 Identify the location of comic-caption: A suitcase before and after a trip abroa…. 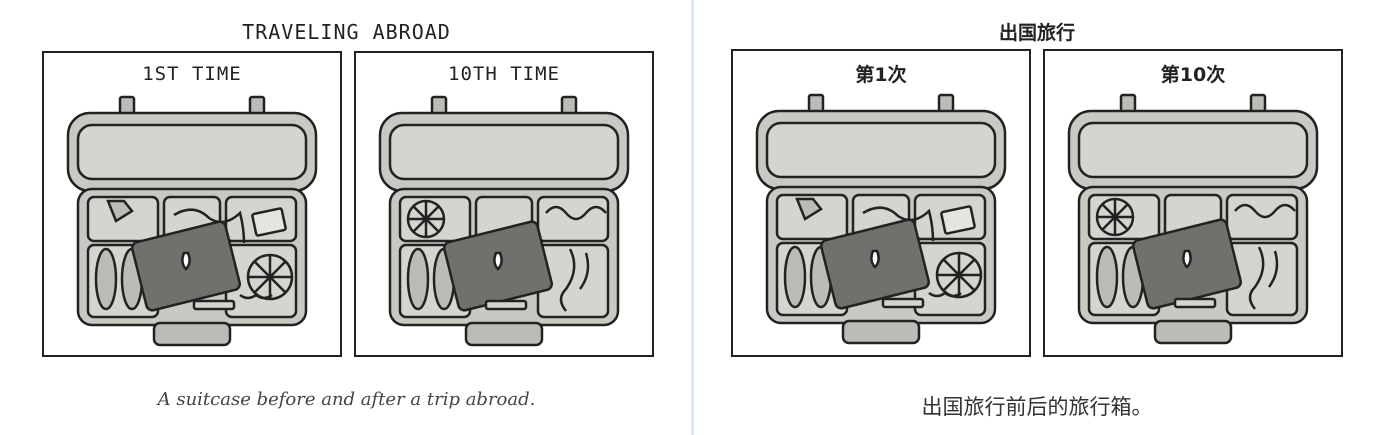
(346, 399).